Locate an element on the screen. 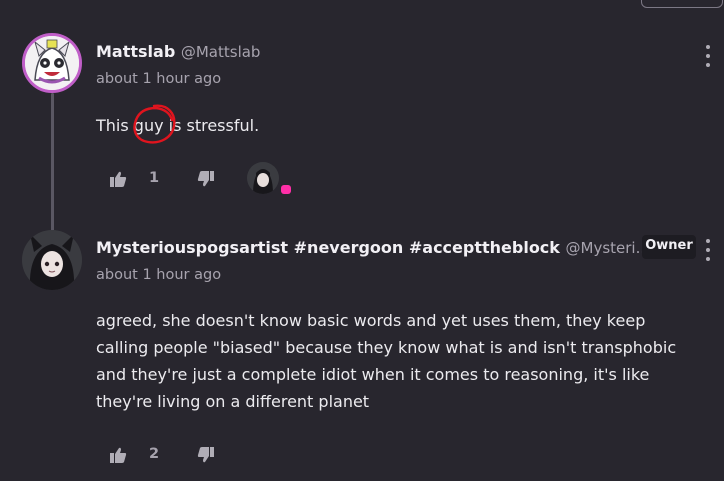 The height and width of the screenshot is (481, 724). thread-line is located at coordinates (52, 163).